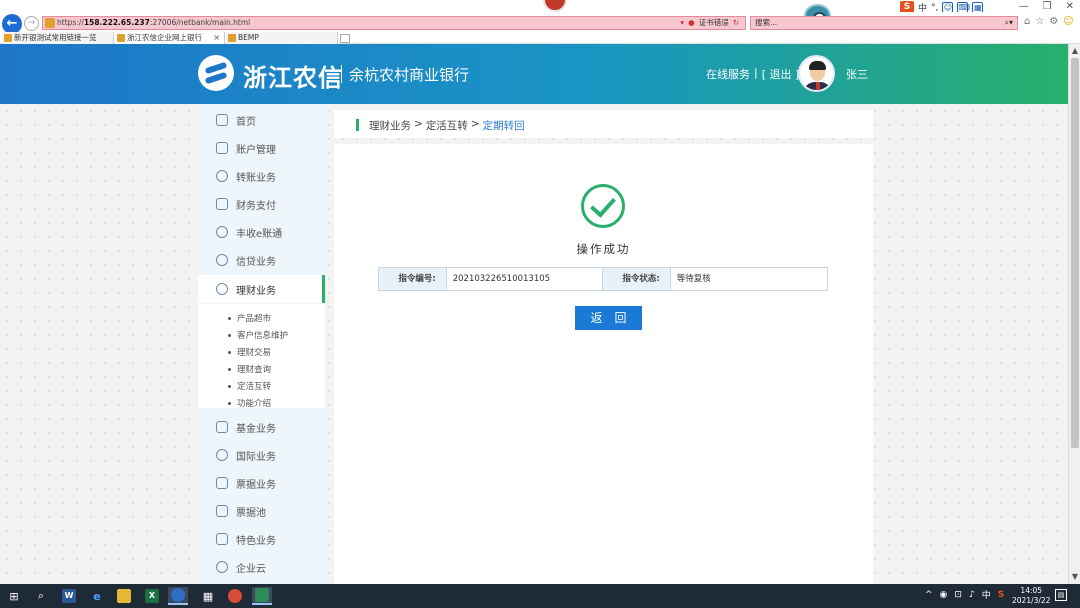 The image size is (1080, 608). What do you see at coordinates (208, 596) in the screenshot?
I see `calculator-icon: ▦` at bounding box center [208, 596].